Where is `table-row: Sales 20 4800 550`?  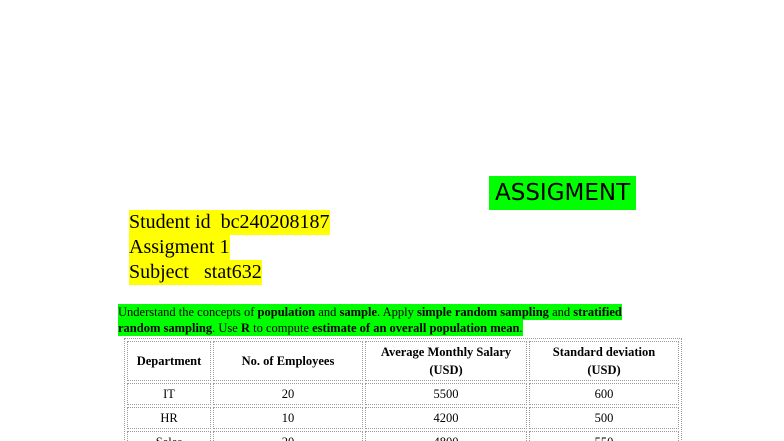 table-row: Sales 20 4800 550 is located at coordinates (403, 436).